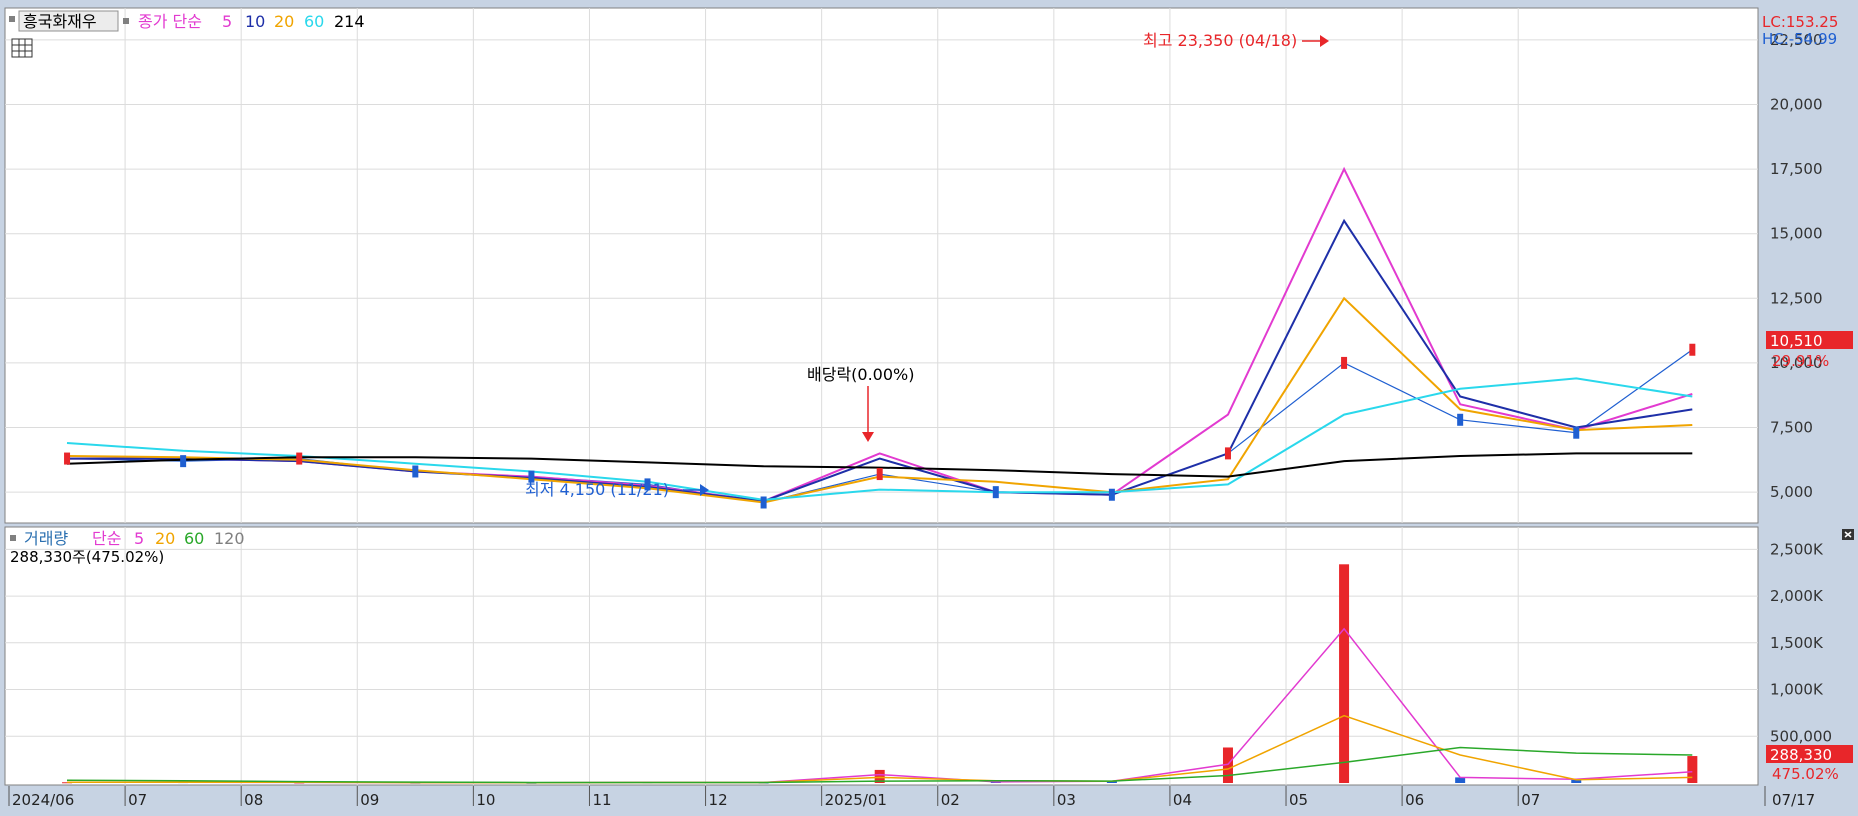  Describe the element at coordinates (1066, 800) in the screenshot. I see `date-tick-label: 03` at that location.